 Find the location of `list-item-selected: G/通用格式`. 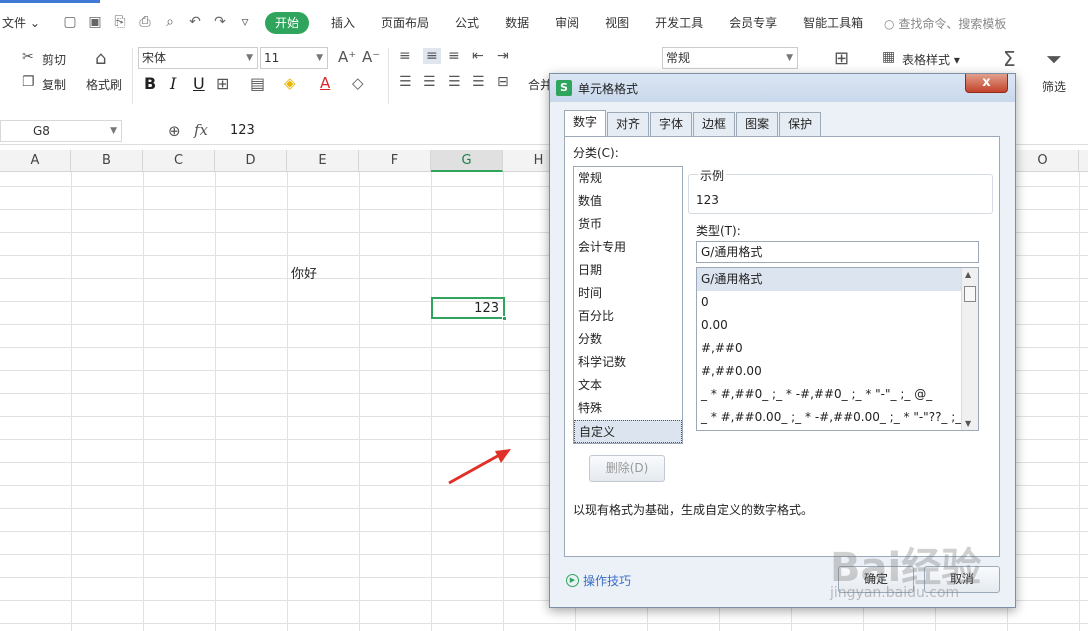

list-item-selected: G/通用格式 is located at coordinates (829, 279).